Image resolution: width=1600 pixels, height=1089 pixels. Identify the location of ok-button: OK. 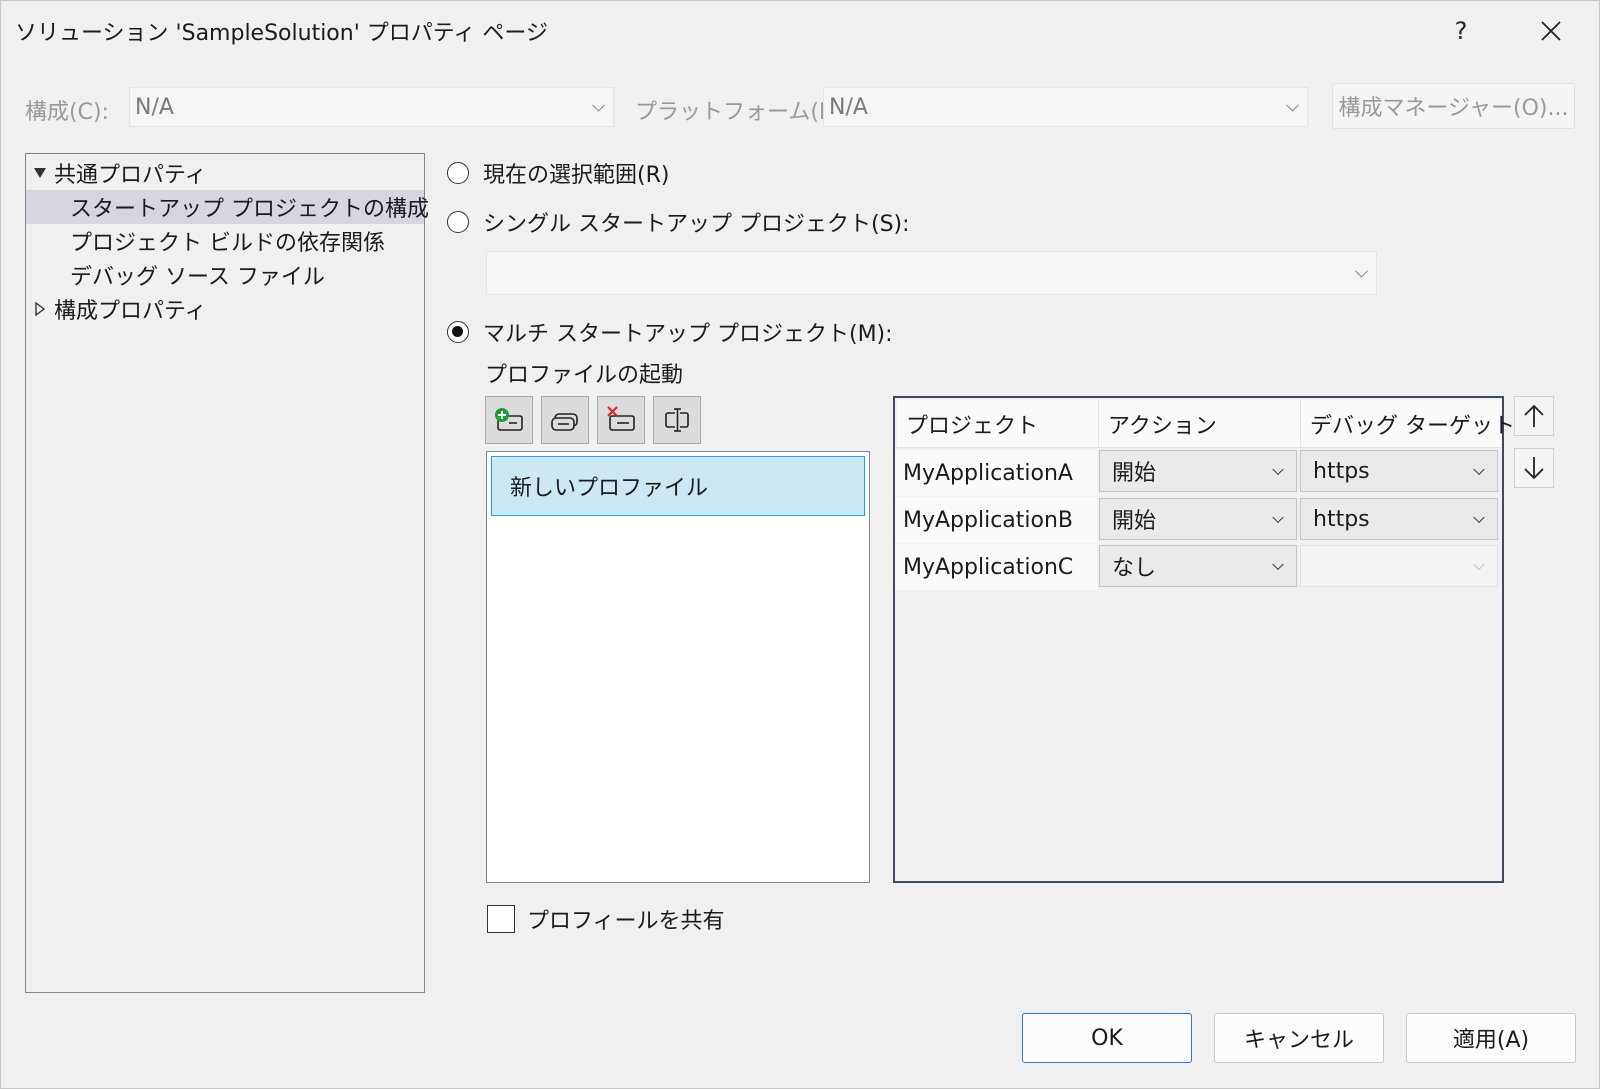
(1107, 1038).